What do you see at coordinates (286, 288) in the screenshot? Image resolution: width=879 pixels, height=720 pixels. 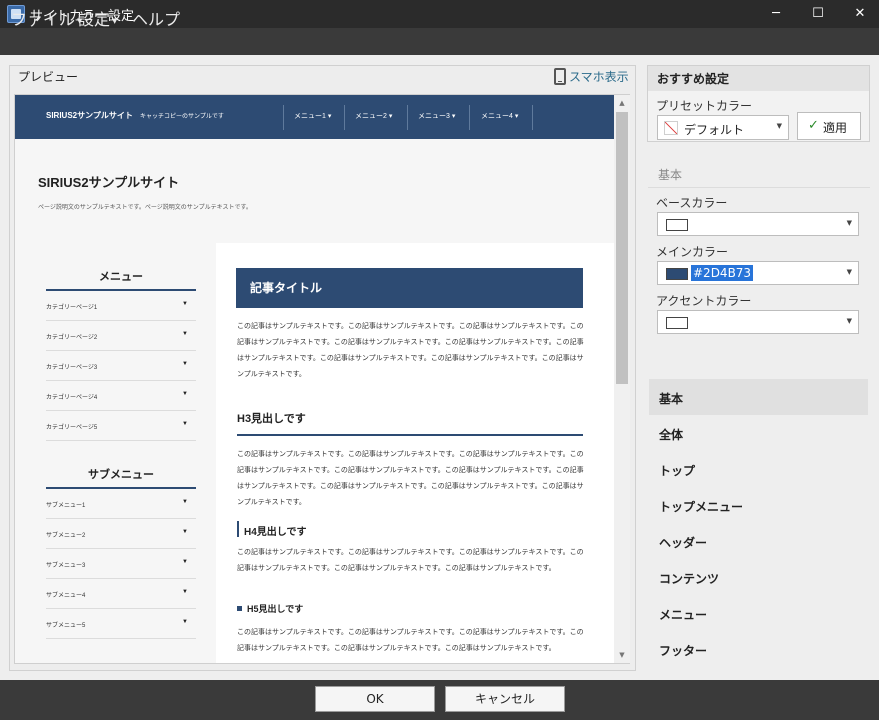 I see `article-title: 記事タイトル` at bounding box center [286, 288].